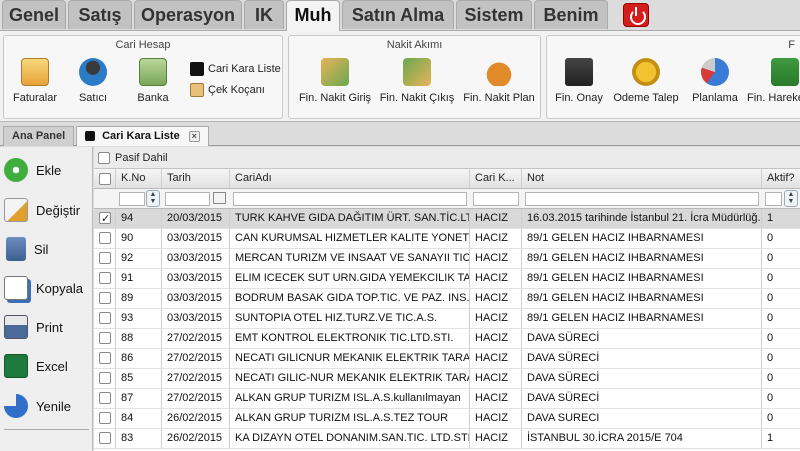  I want to click on edit-icon, so click(16, 210).